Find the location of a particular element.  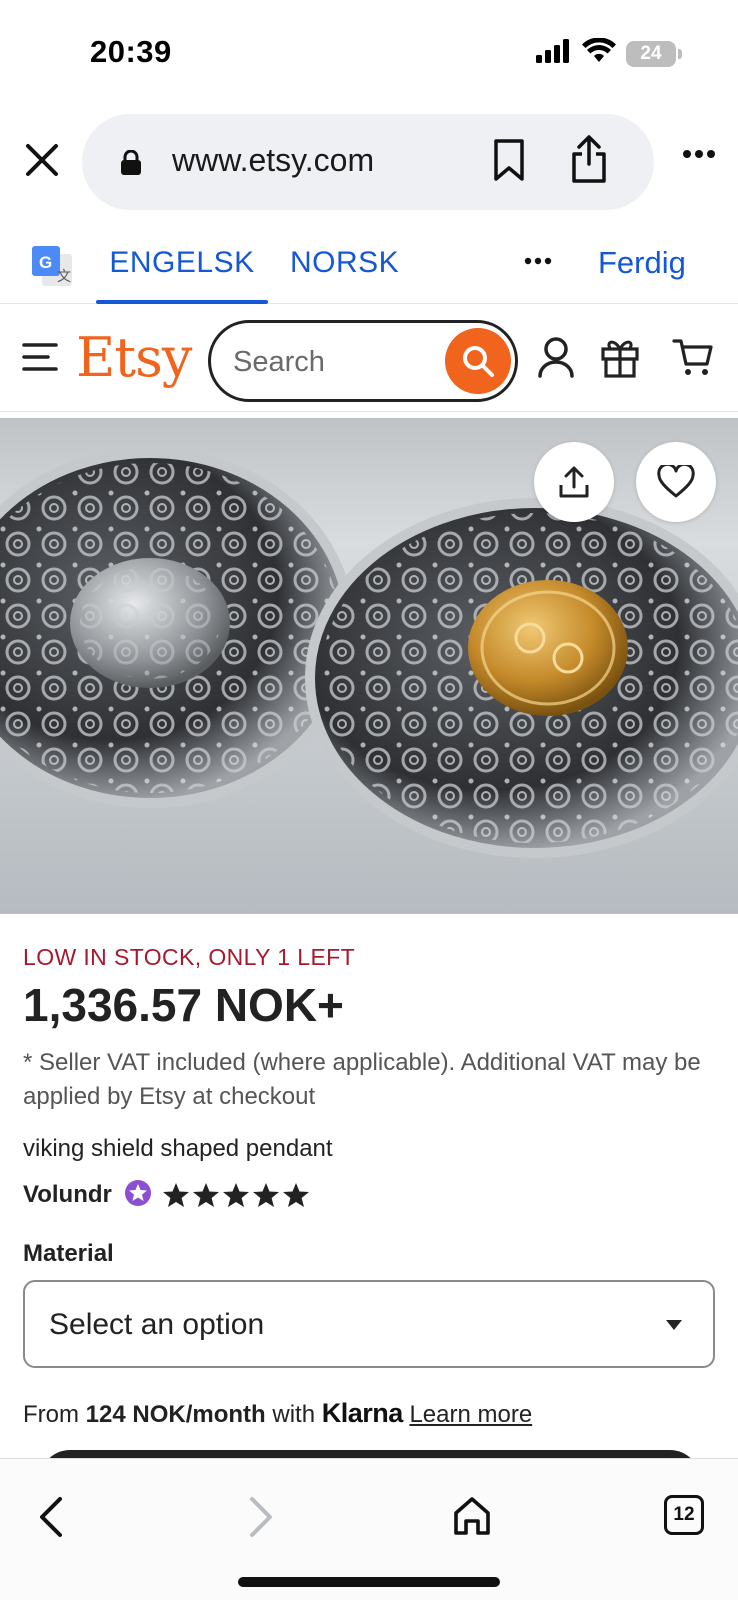

address-bar: www.etsy.com is located at coordinates (368, 162).